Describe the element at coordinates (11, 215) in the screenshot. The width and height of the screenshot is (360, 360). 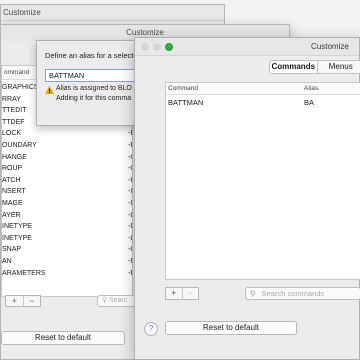
I see `list-item-command: AYER` at that location.